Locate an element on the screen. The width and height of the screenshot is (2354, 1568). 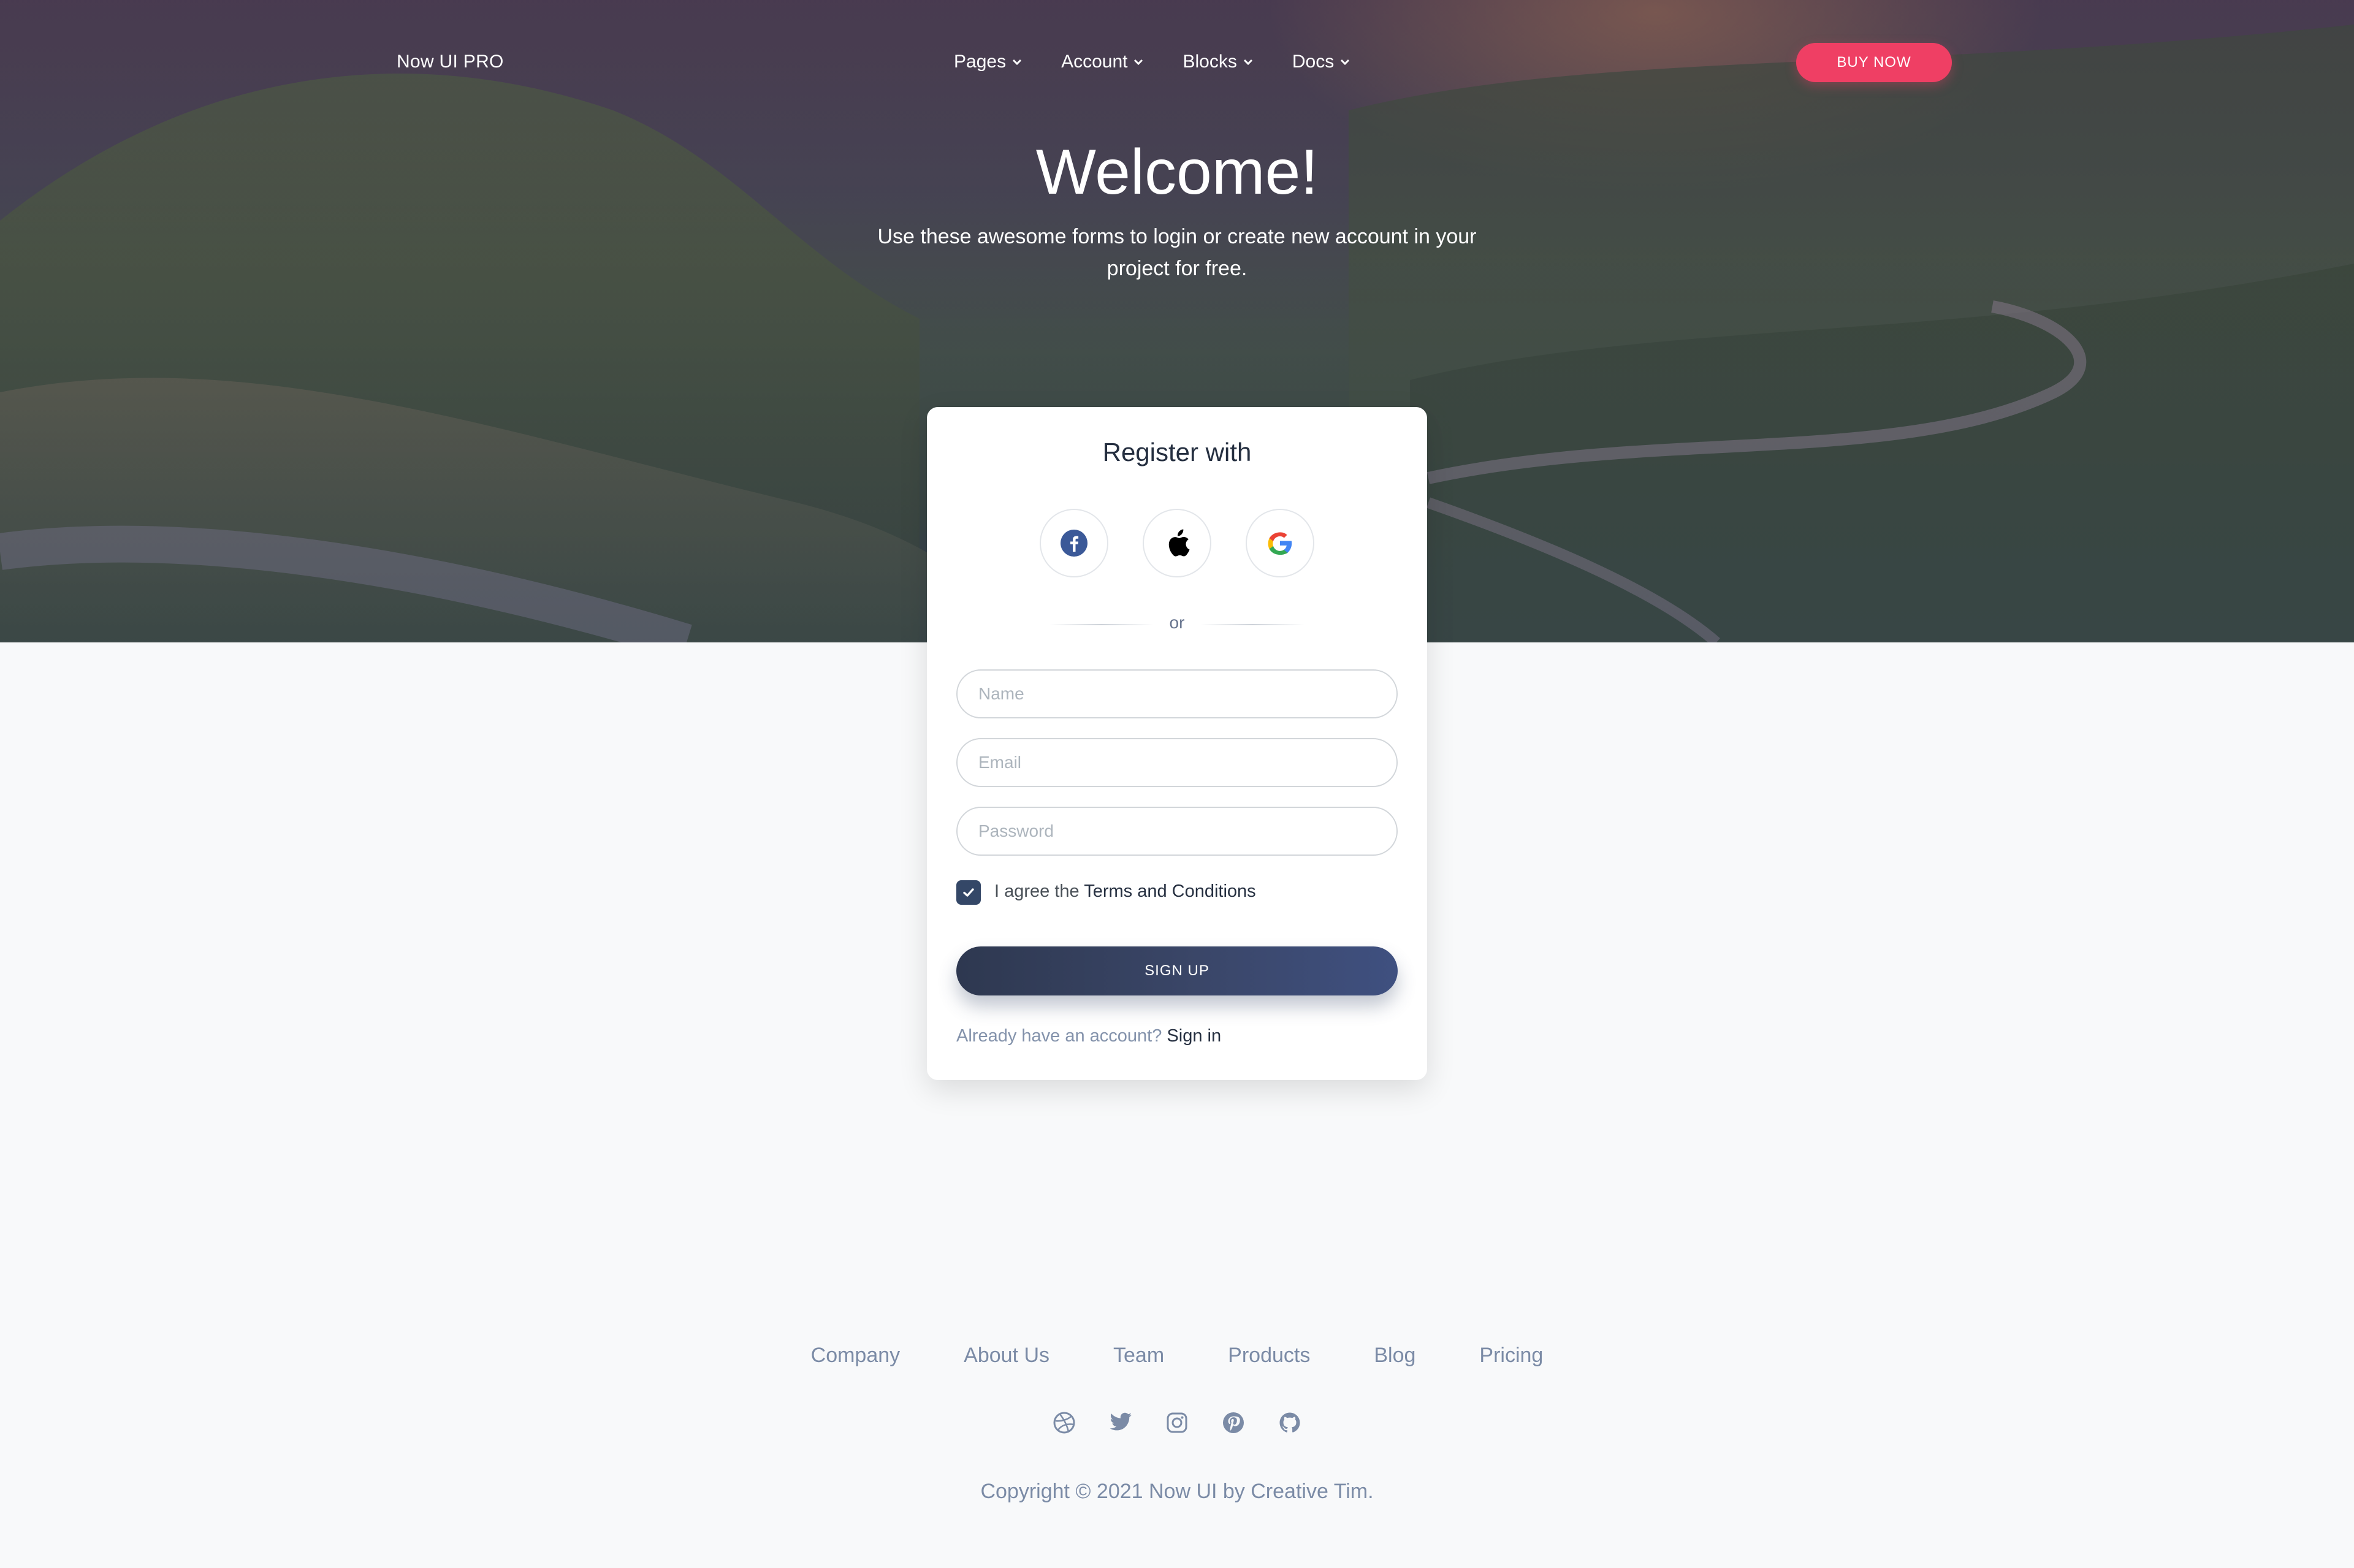
have-account-label: Already have an account? is located at coordinates (1059, 1036).